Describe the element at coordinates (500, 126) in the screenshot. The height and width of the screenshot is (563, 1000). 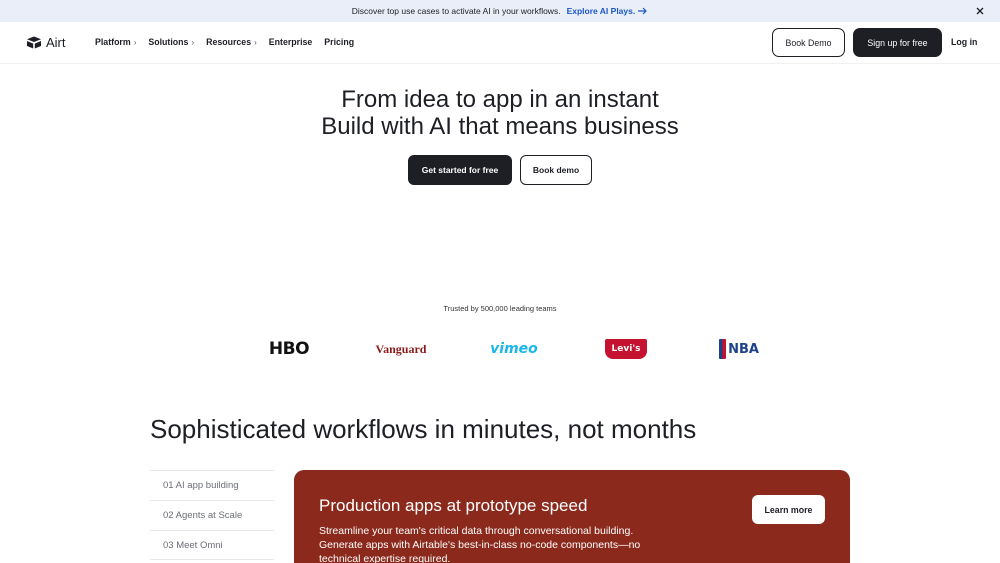
I see `hero-line-2: Build with AI that means business` at that location.